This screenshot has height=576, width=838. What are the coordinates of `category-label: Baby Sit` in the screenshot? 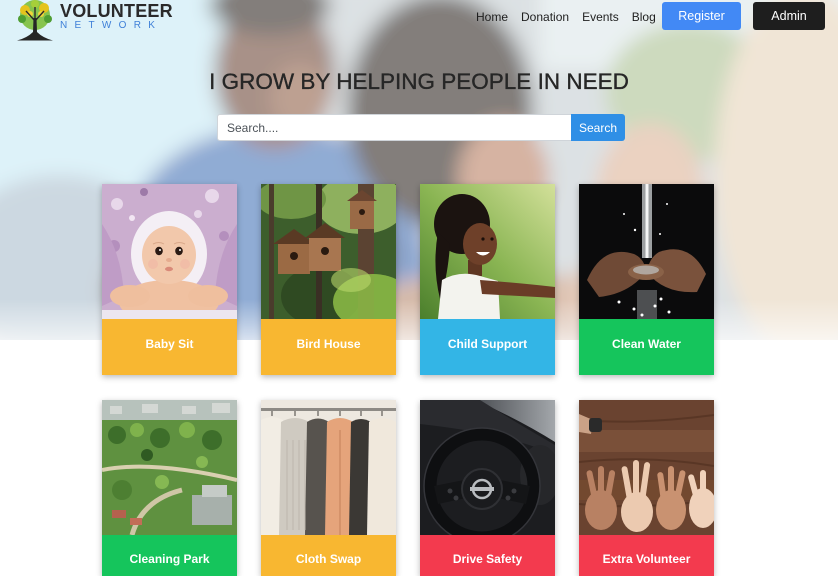 It's located at (169, 347).